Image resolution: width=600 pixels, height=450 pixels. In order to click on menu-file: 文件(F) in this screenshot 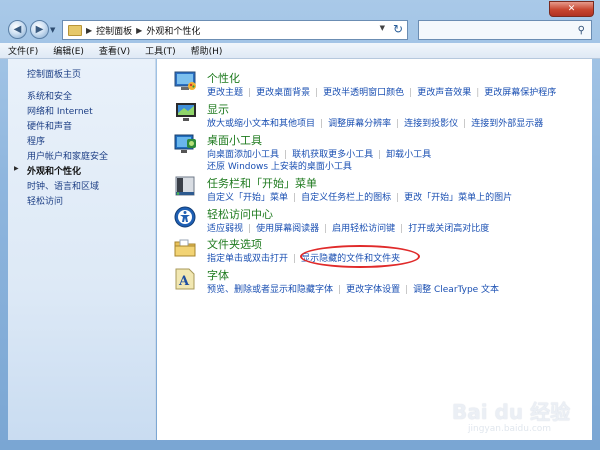, I will do `click(23, 50)`.